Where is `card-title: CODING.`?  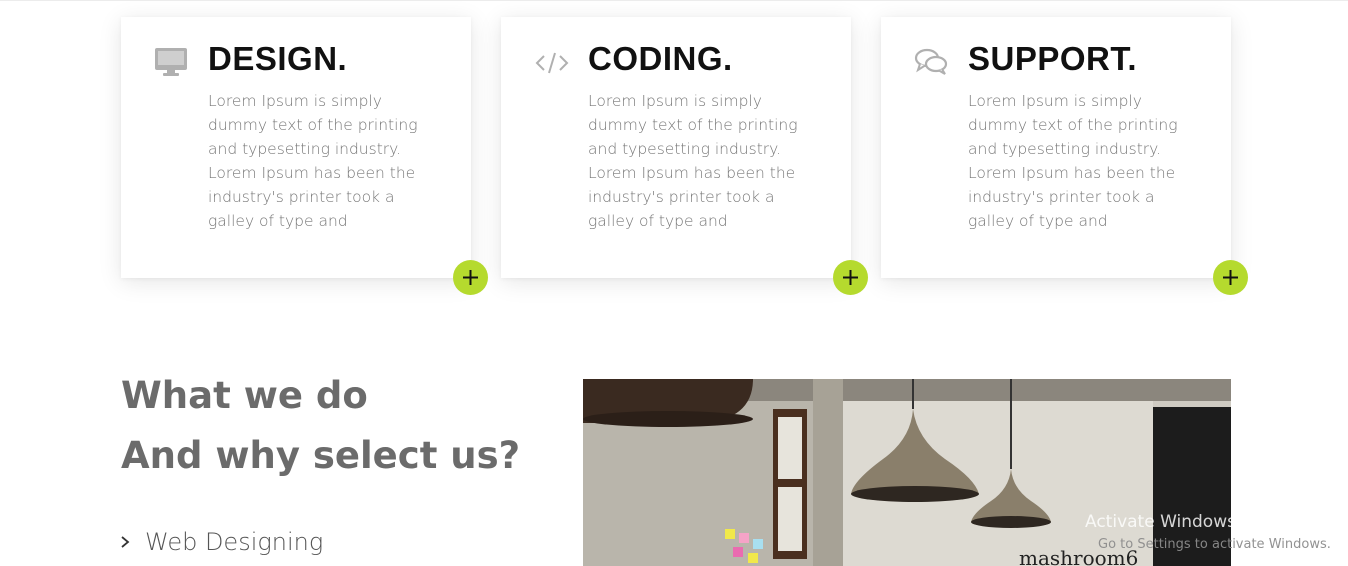 card-title: CODING. is located at coordinates (660, 58).